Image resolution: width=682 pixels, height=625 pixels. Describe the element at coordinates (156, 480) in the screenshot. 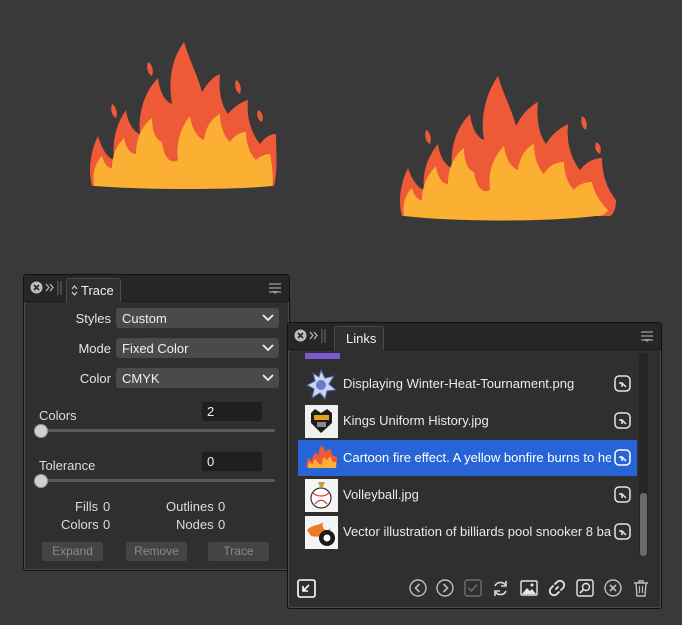

I see `tolerance-slider-track` at that location.